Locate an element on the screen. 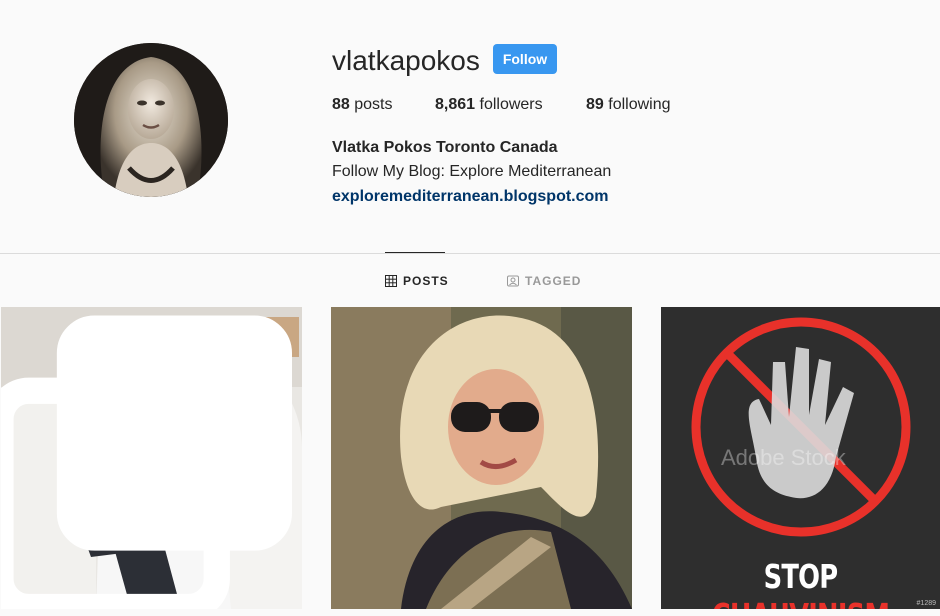 The image size is (940, 616). posts-count-value: 88 is located at coordinates (341, 104).